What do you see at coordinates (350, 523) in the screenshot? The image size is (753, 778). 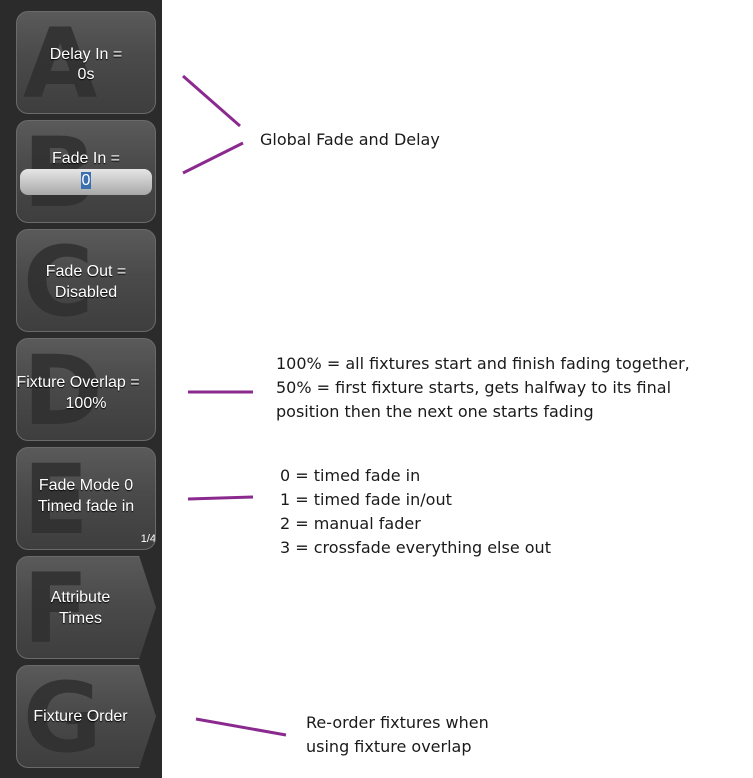 I see `annotation-line: 2 = manual fader` at bounding box center [350, 523].